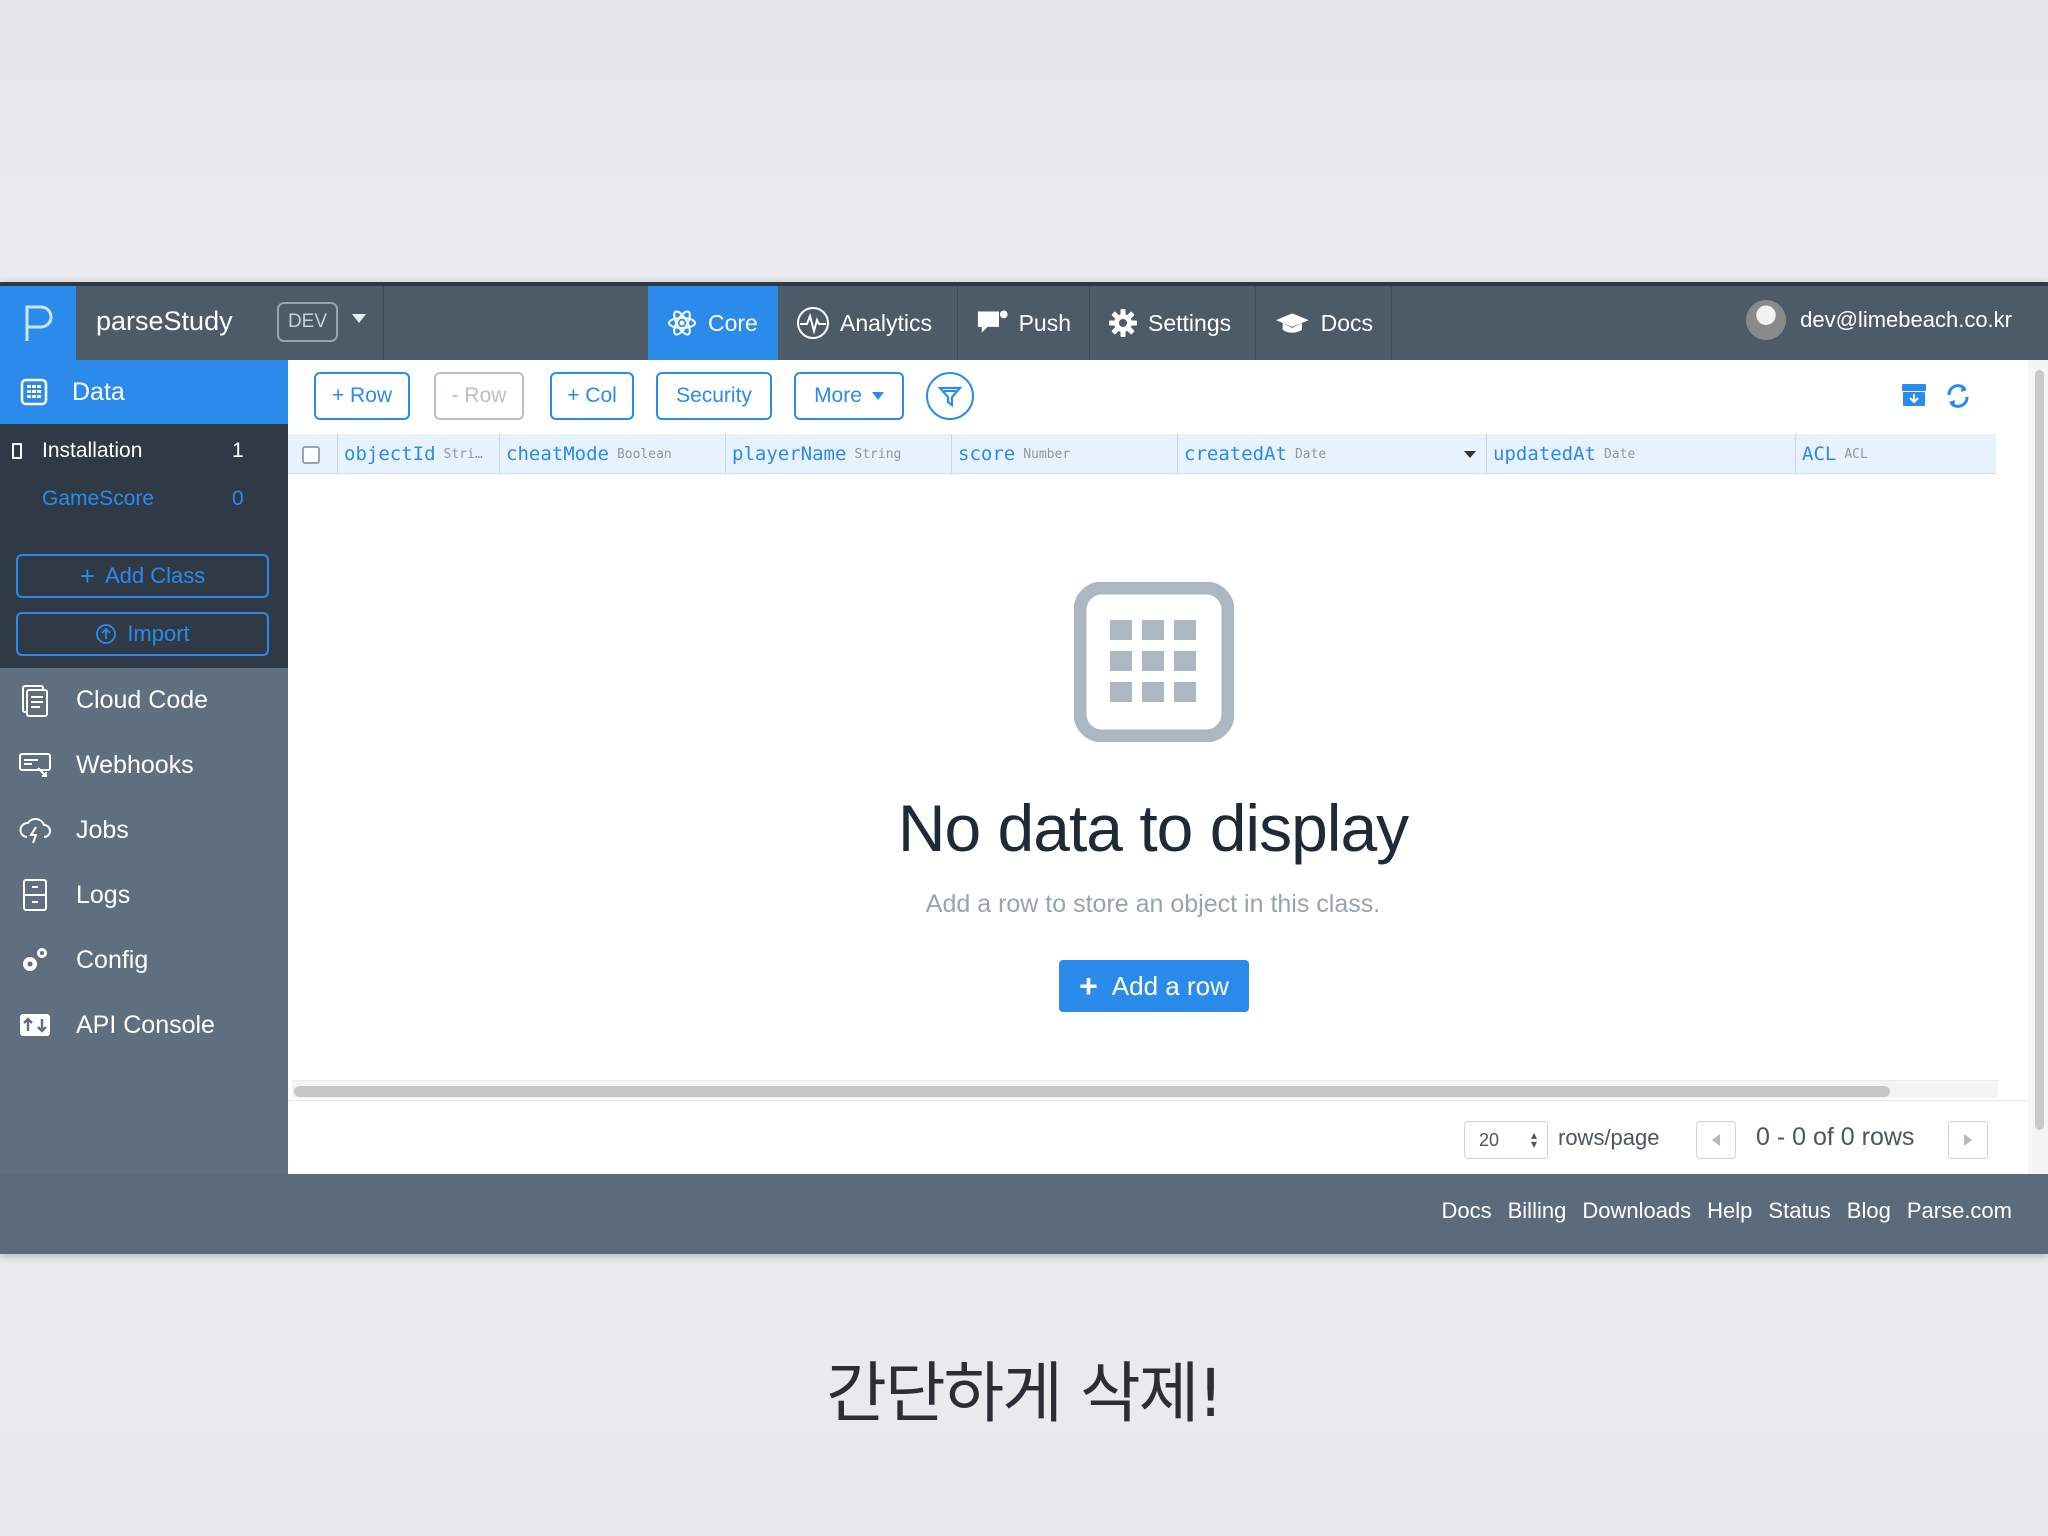  I want to click on column-header-acl: ACL ACL, so click(1896, 454).